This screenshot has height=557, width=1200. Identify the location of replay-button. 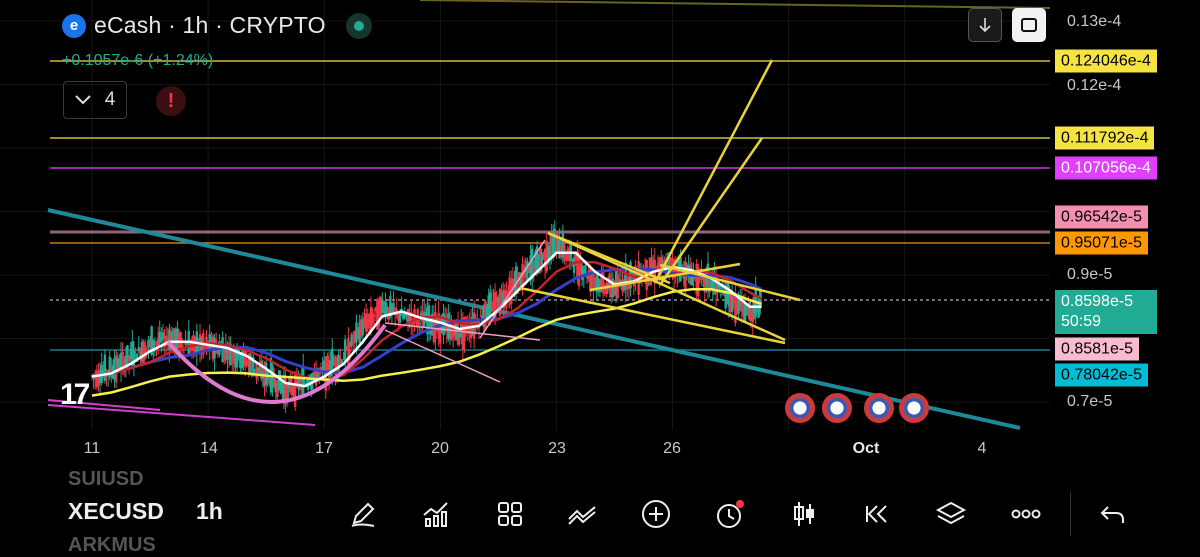
(877, 514).